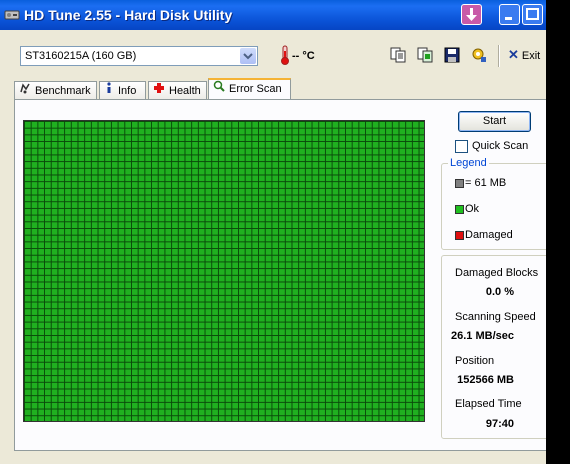  What do you see at coordinates (531, 56) in the screenshot?
I see `exit-label: Exit` at bounding box center [531, 56].